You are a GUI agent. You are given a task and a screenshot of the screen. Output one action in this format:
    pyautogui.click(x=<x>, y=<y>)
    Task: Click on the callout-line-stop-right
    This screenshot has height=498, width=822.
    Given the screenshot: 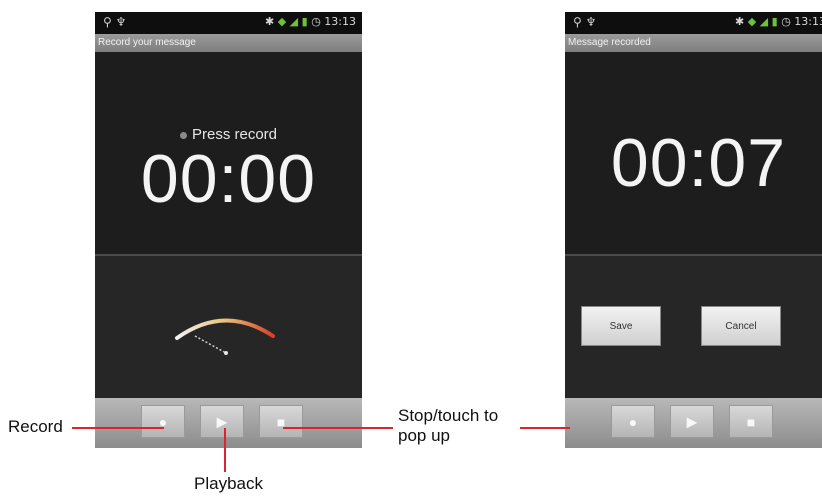 What is the action you would take?
    pyautogui.click(x=545, y=428)
    